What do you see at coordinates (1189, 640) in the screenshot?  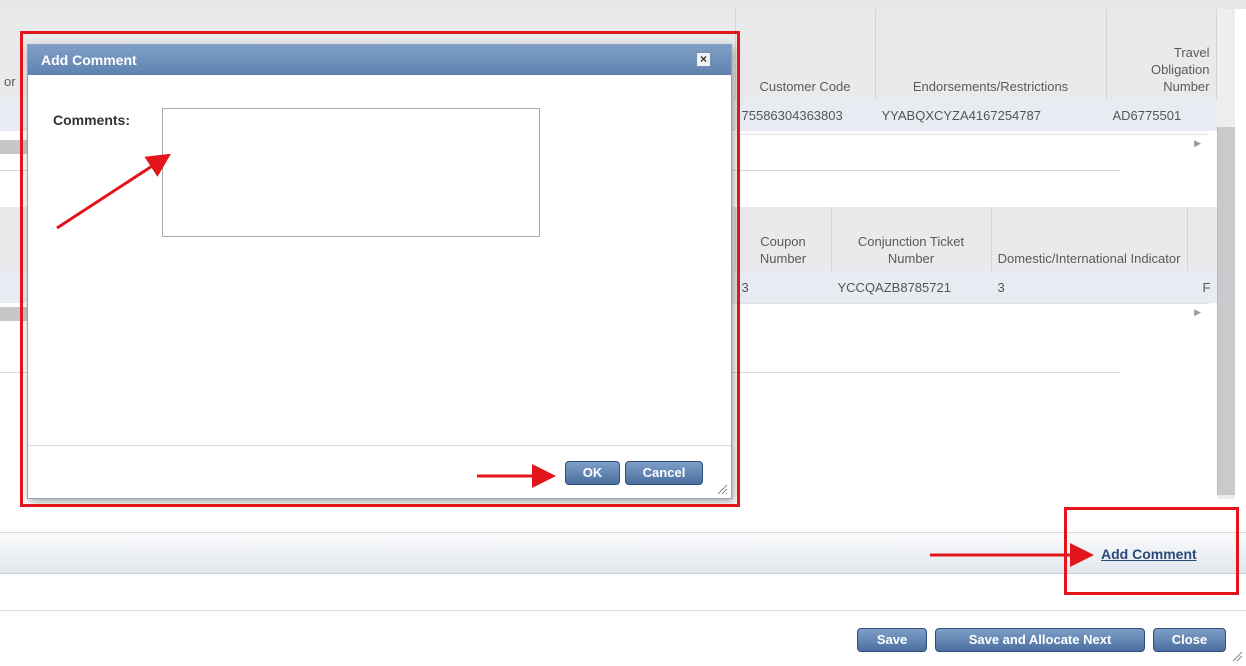 I see `close-button: Close` at bounding box center [1189, 640].